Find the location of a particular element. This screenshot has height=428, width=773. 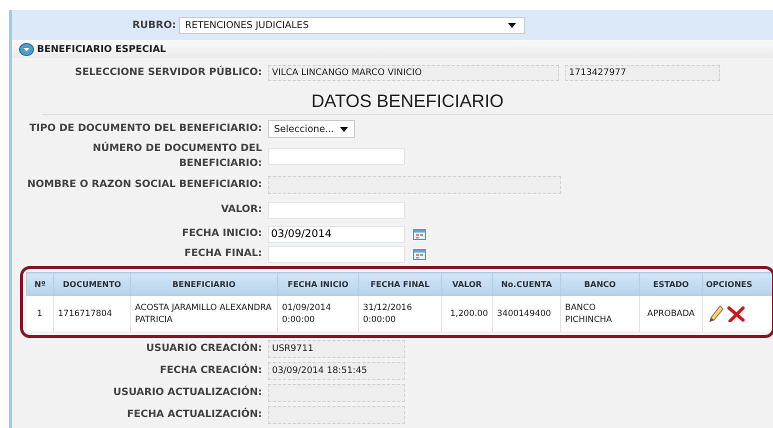

column-header: DOCUMENTO is located at coordinates (92, 284).